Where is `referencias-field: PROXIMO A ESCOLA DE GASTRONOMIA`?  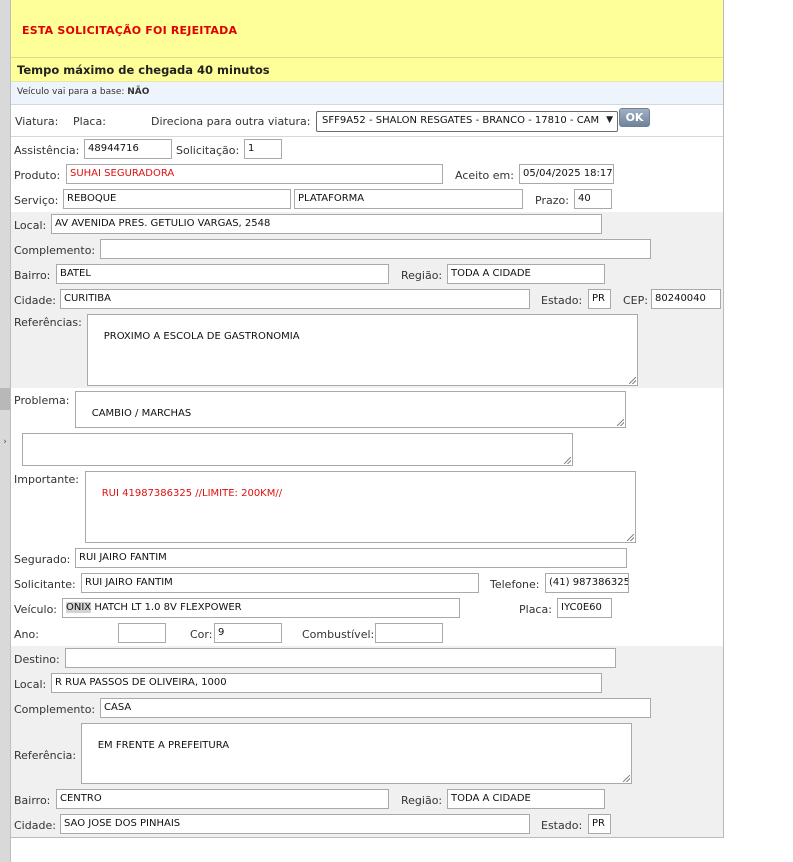
referencias-field: PROXIMO A ESCOLA DE GASTRONOMIA is located at coordinates (362, 350).